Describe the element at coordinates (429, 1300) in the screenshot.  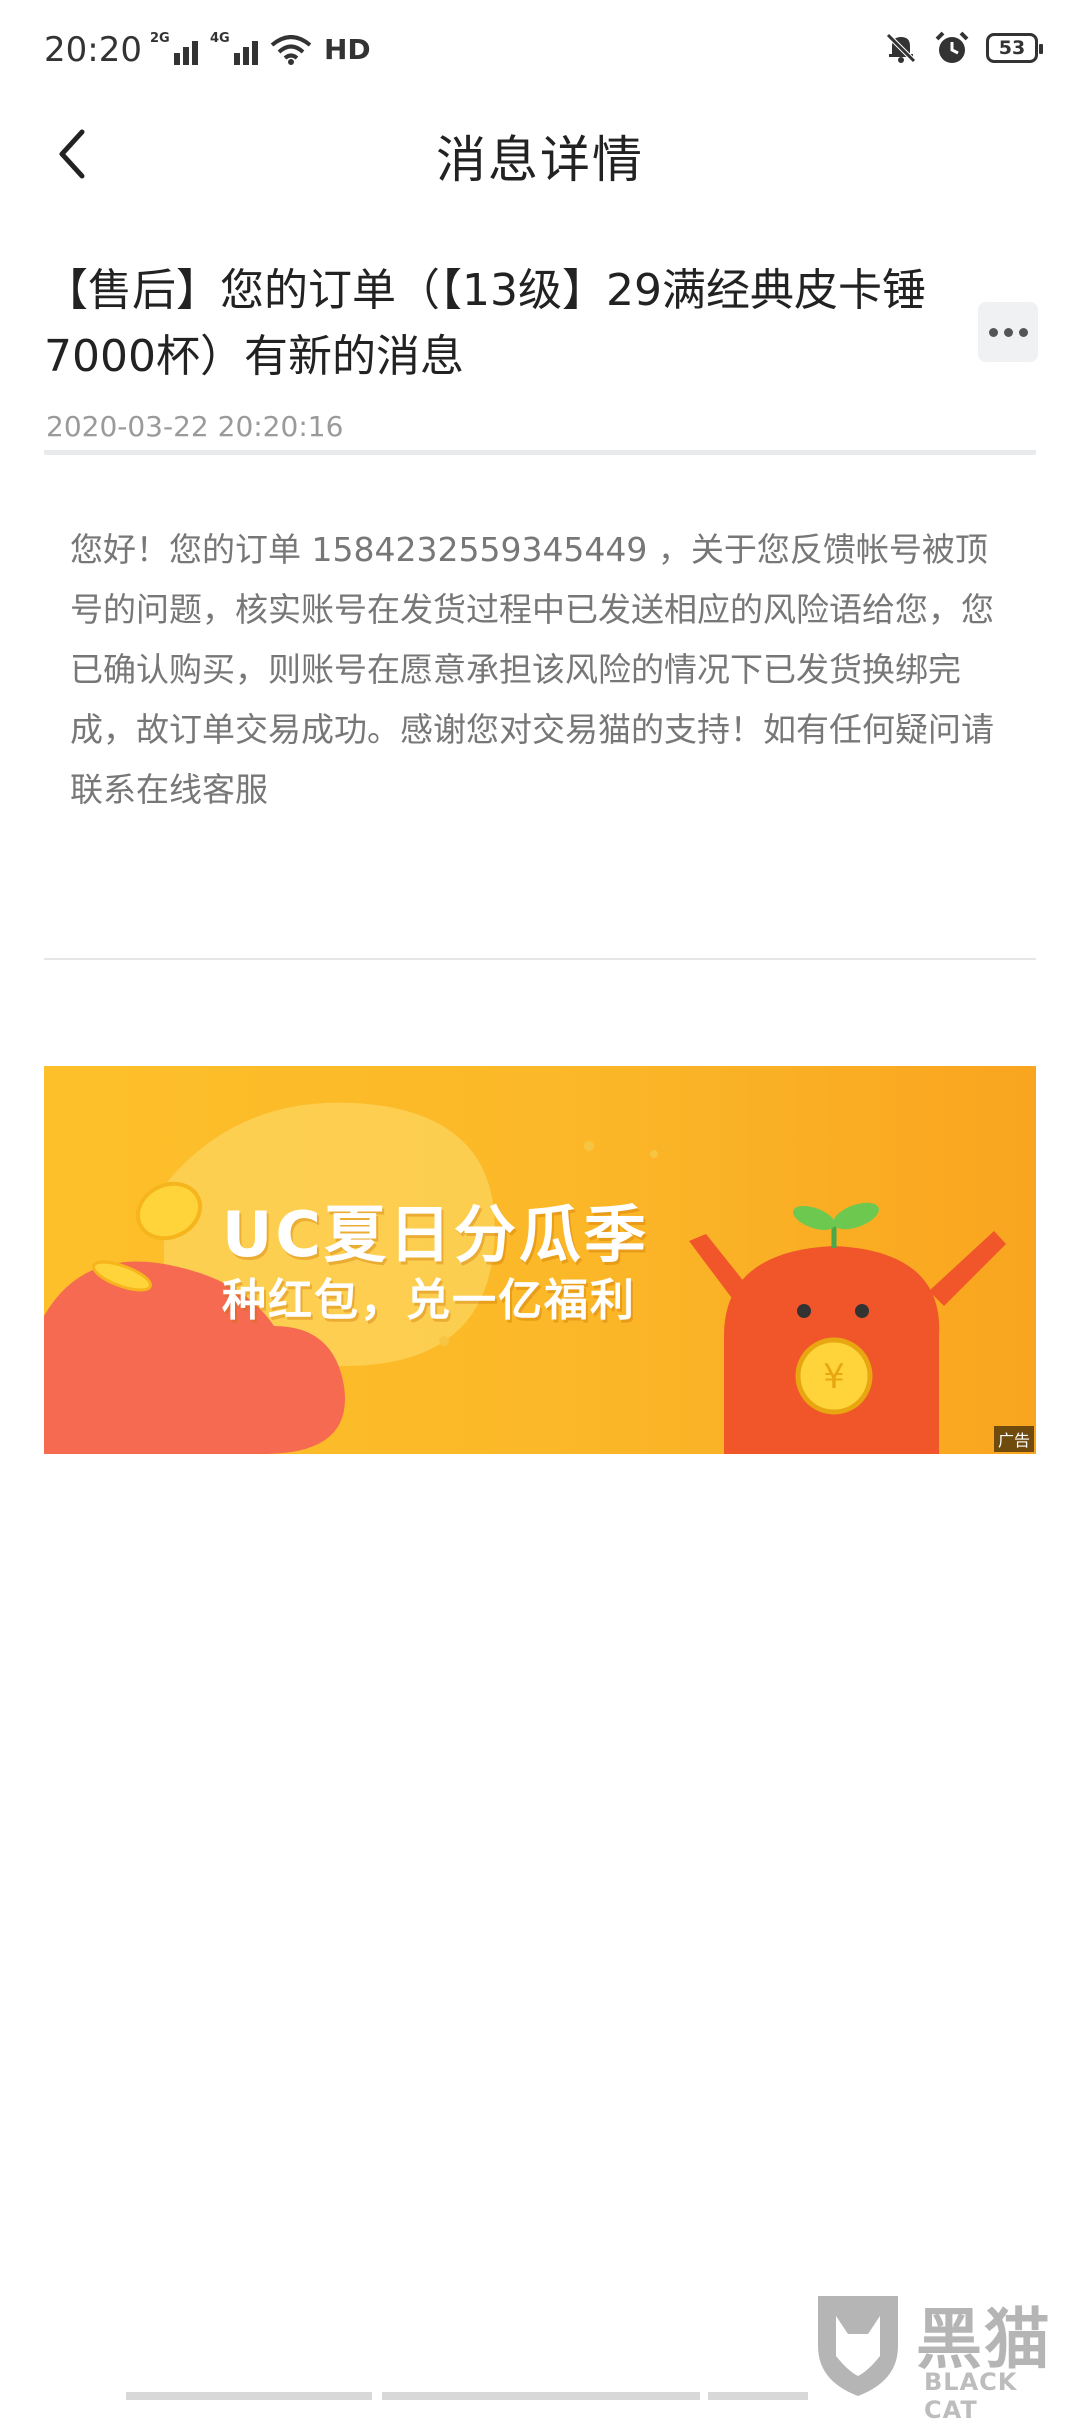
I see `ad-subline: 种红包，兑一亿福利` at that location.